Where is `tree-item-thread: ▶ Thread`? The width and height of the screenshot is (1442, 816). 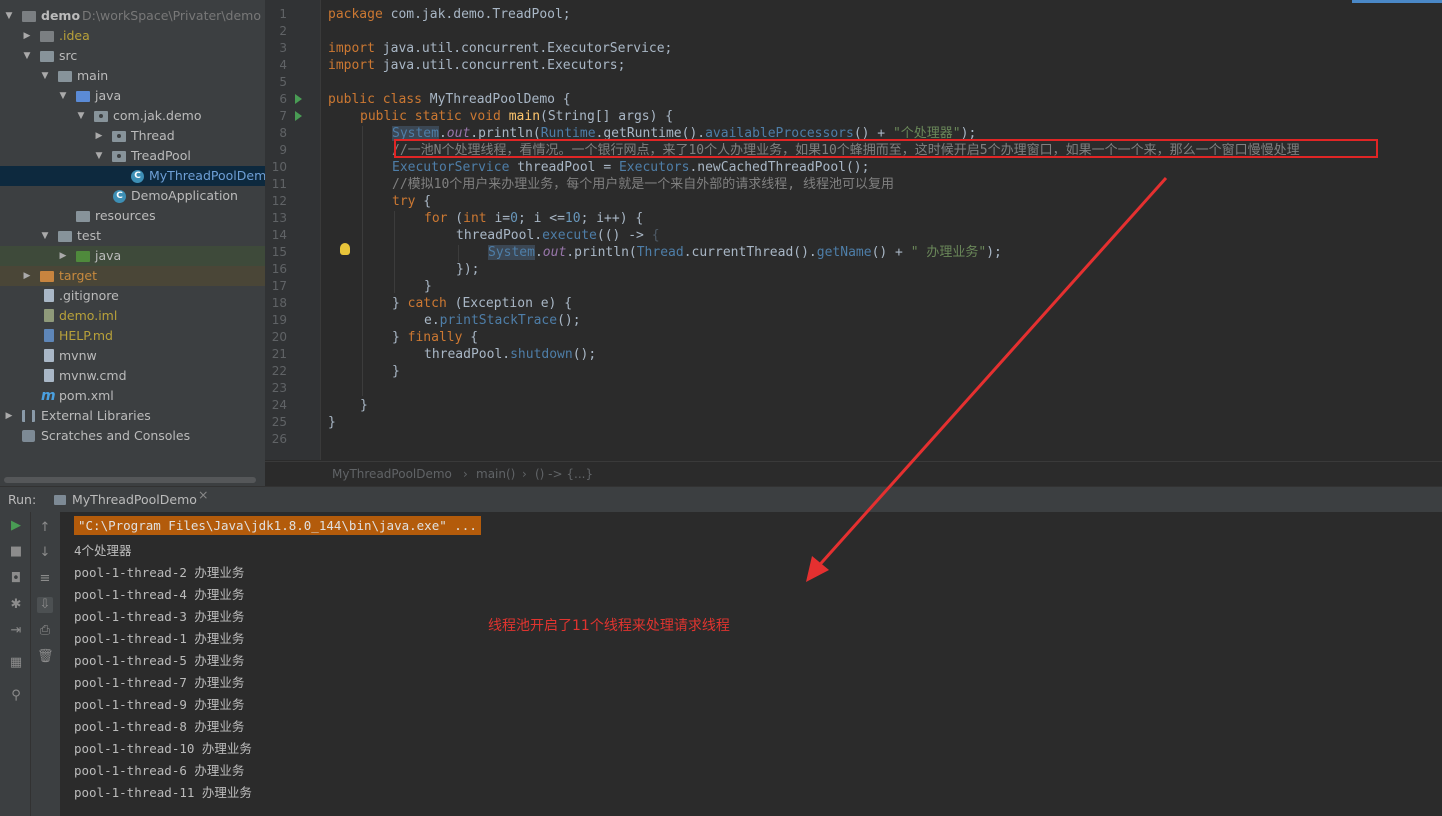 tree-item-thread: ▶ Thread is located at coordinates (132, 136).